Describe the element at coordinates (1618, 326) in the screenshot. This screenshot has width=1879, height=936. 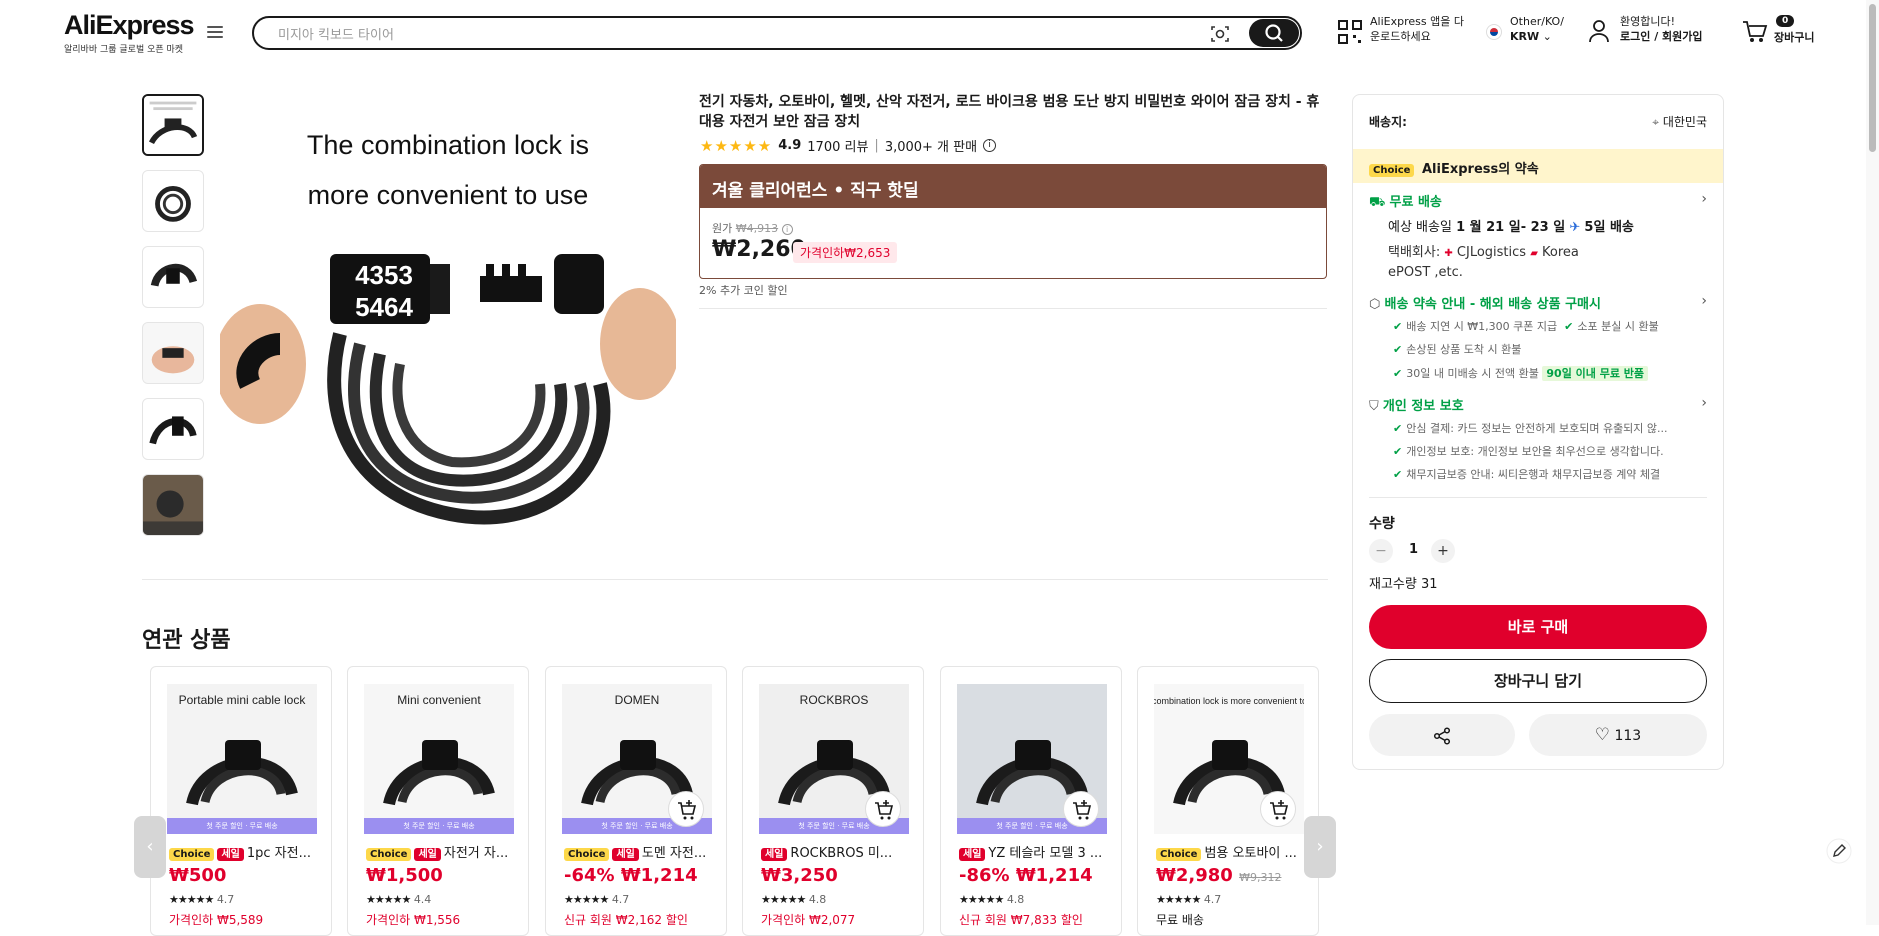
I see `promise-lost: 소포 분실 시 환불` at that location.